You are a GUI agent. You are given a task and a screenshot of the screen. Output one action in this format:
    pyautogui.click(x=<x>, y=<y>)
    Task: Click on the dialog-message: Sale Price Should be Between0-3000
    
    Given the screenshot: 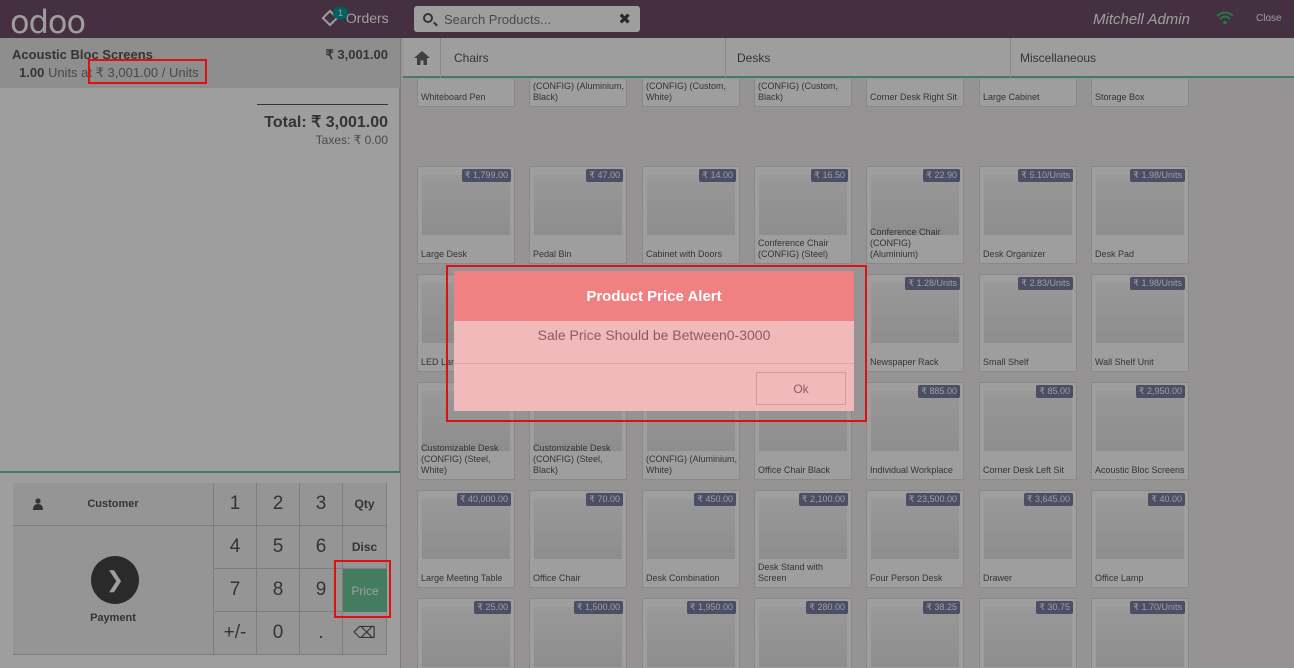 What is the action you would take?
    pyautogui.click(x=654, y=335)
    